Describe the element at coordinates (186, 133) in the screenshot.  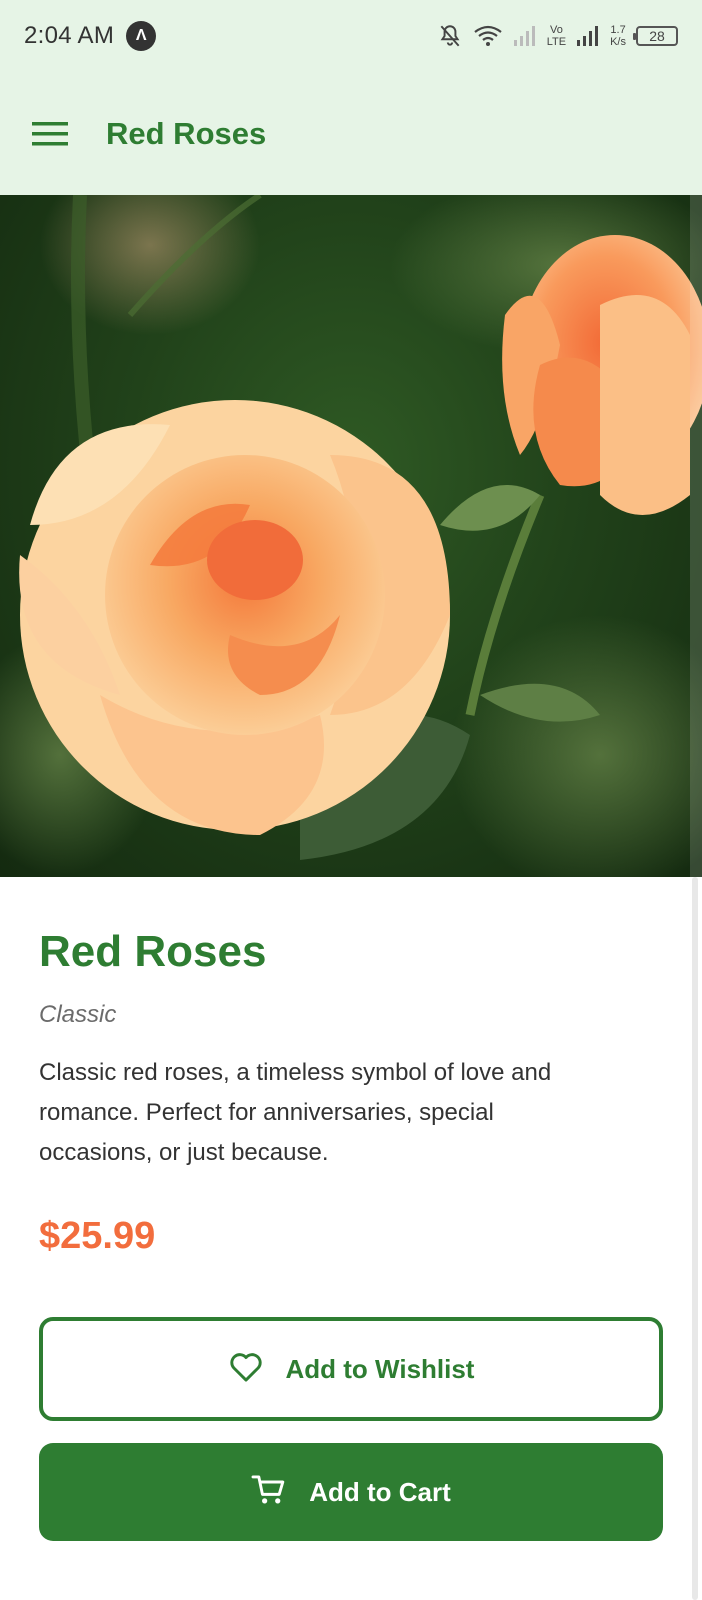
I see `app-bar-title: Red Roses` at that location.